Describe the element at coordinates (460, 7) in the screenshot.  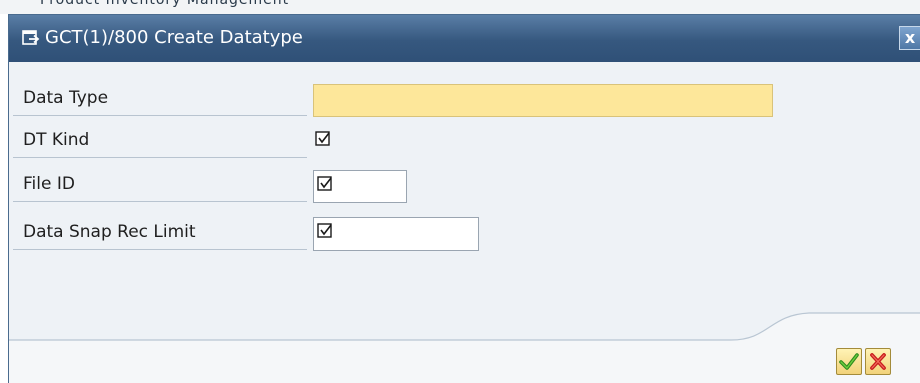
I see `background-window-strip: Product Inventory Management` at that location.